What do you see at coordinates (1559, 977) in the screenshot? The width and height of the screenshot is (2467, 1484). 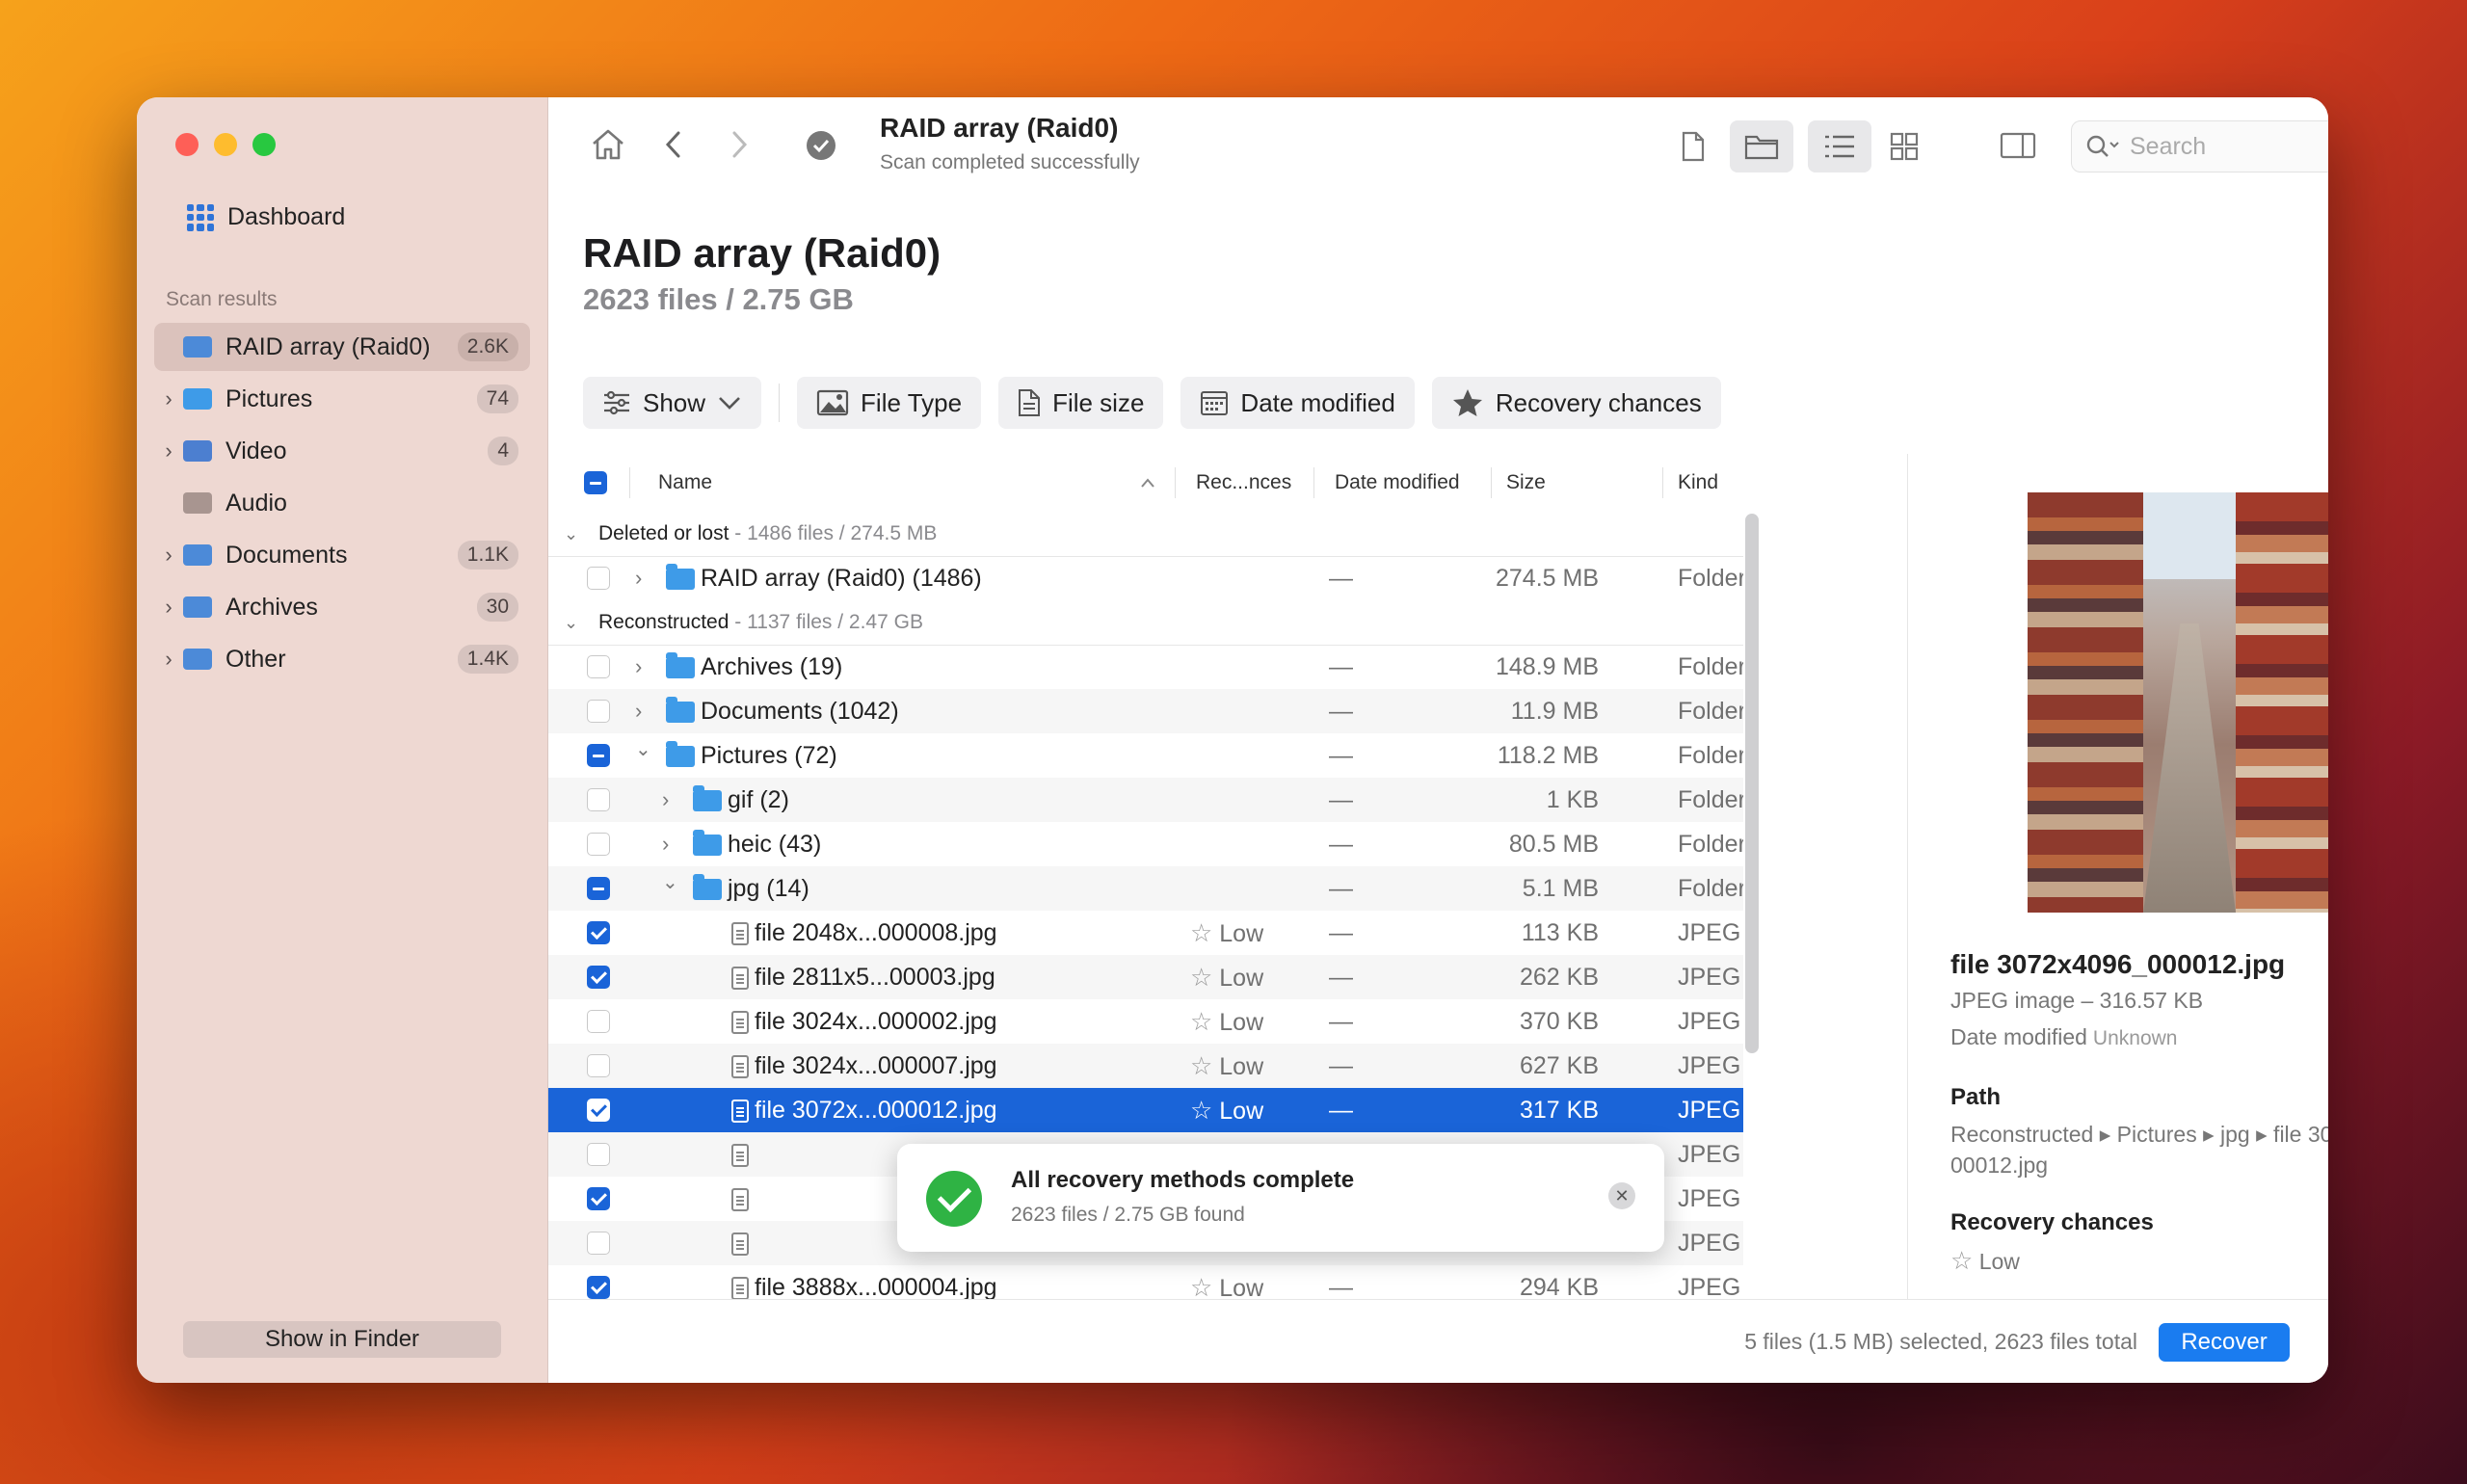 I see `row-size: 262 KB` at bounding box center [1559, 977].